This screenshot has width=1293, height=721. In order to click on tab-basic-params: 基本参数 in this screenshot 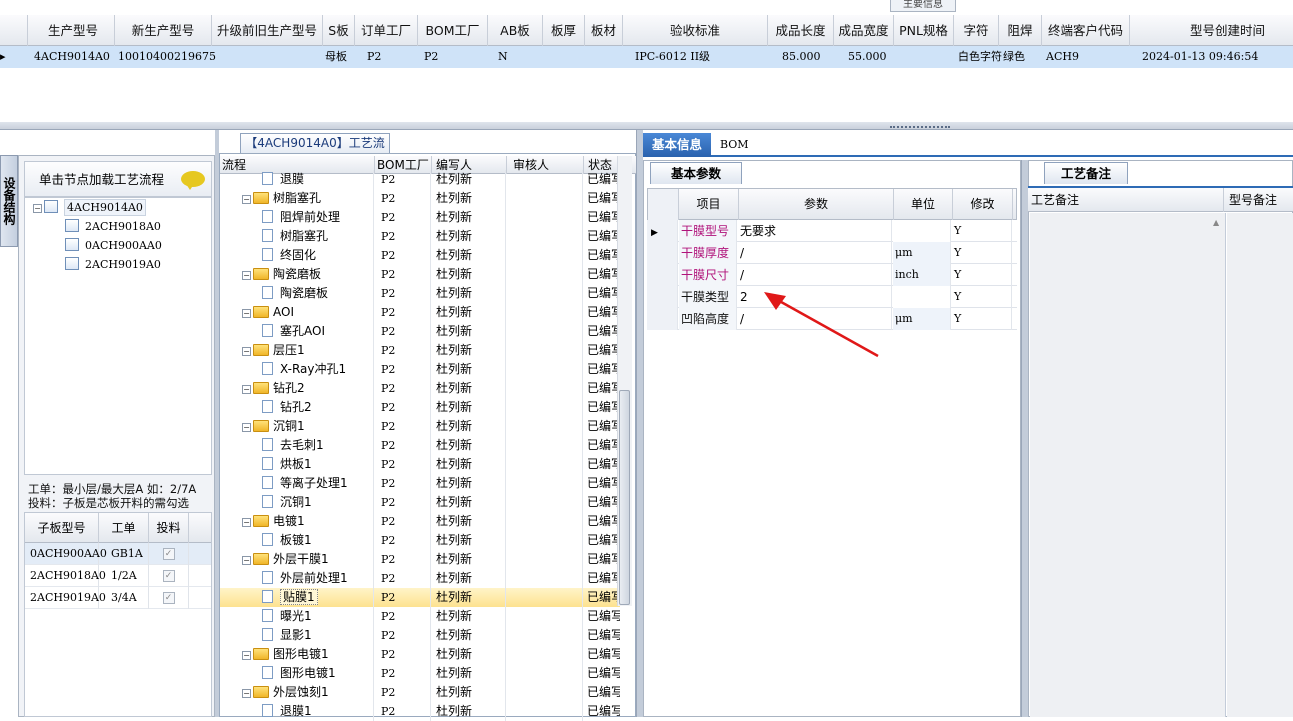, I will do `click(696, 173)`.